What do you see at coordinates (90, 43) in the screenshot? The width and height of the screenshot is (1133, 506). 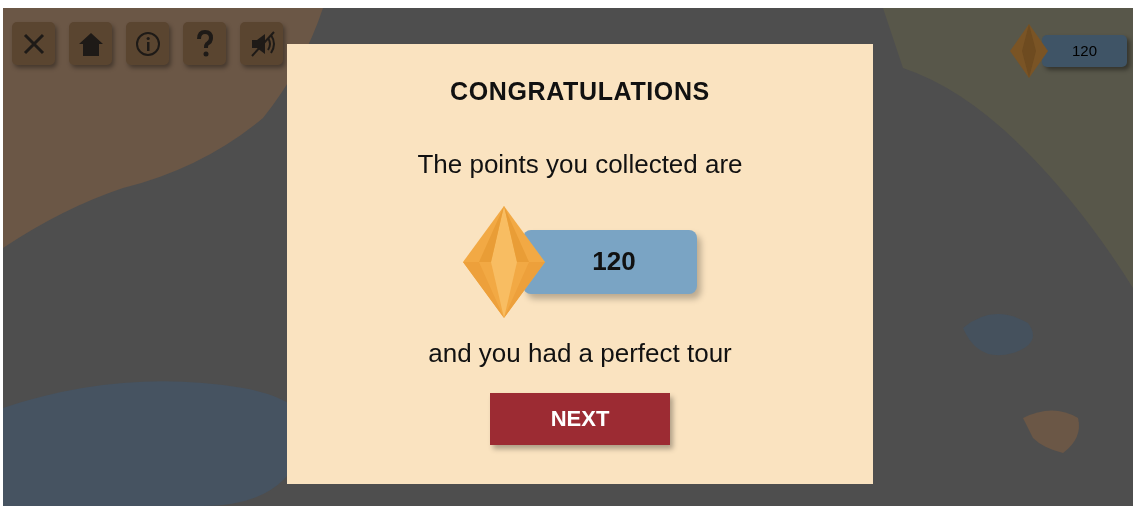 I see `home-button` at bounding box center [90, 43].